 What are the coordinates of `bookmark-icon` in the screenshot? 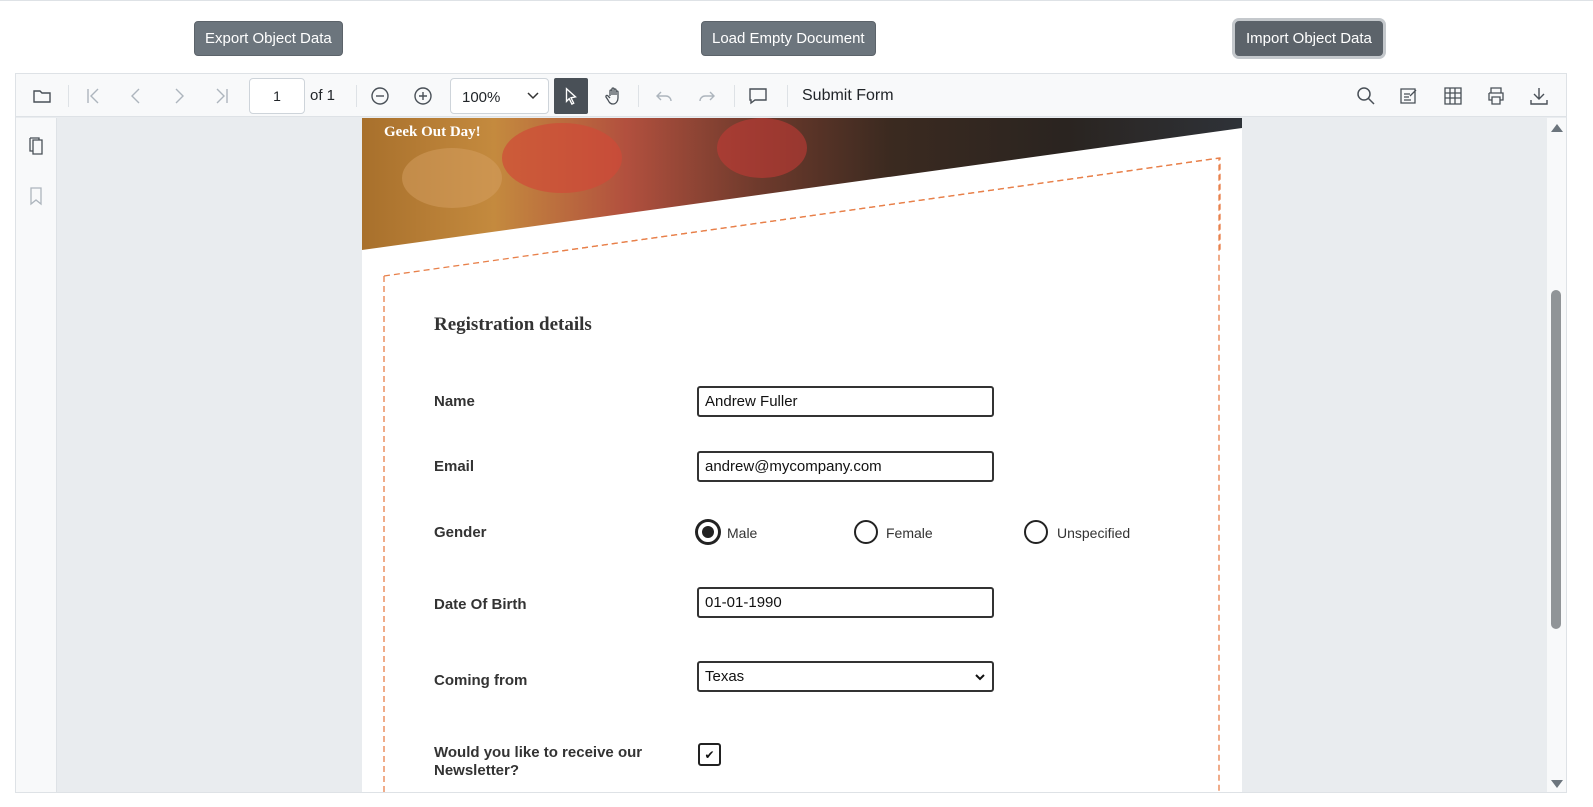 It's located at (36, 196).